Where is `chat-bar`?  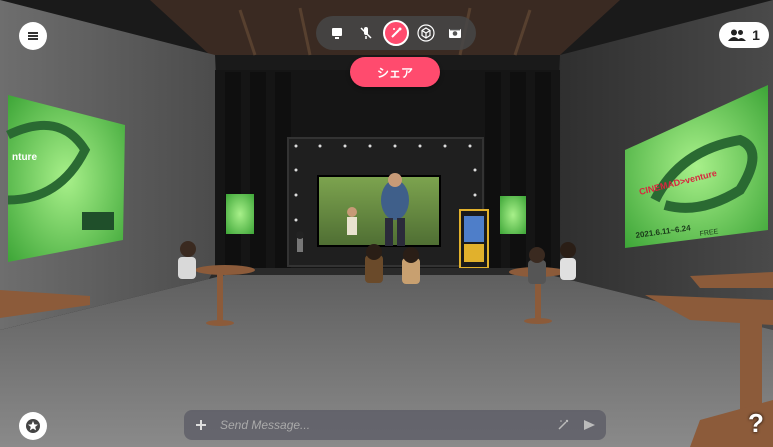 chat-bar is located at coordinates (395, 425).